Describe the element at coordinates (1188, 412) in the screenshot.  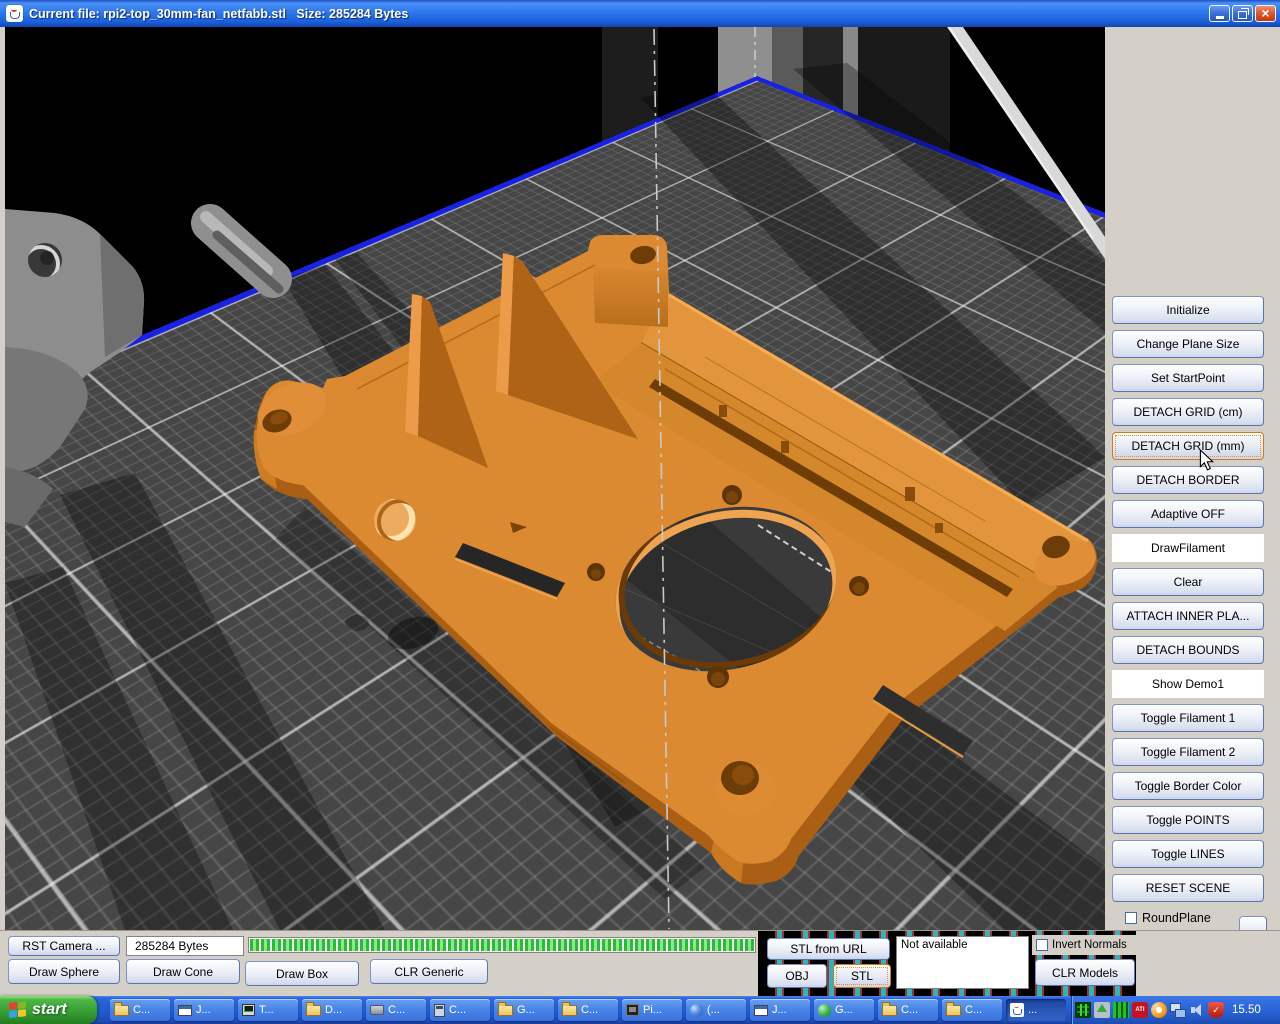
I see `detach-grid-cm-button: DETACH GRID (cm)` at that location.